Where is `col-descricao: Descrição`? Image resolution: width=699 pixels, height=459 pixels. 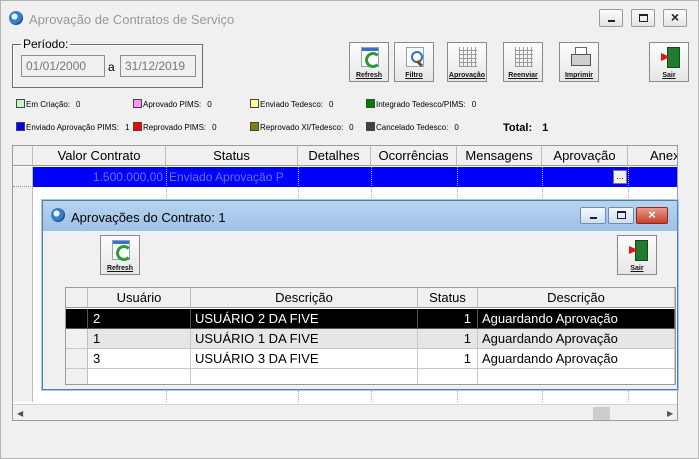 col-descricao: Descrição is located at coordinates (304, 298).